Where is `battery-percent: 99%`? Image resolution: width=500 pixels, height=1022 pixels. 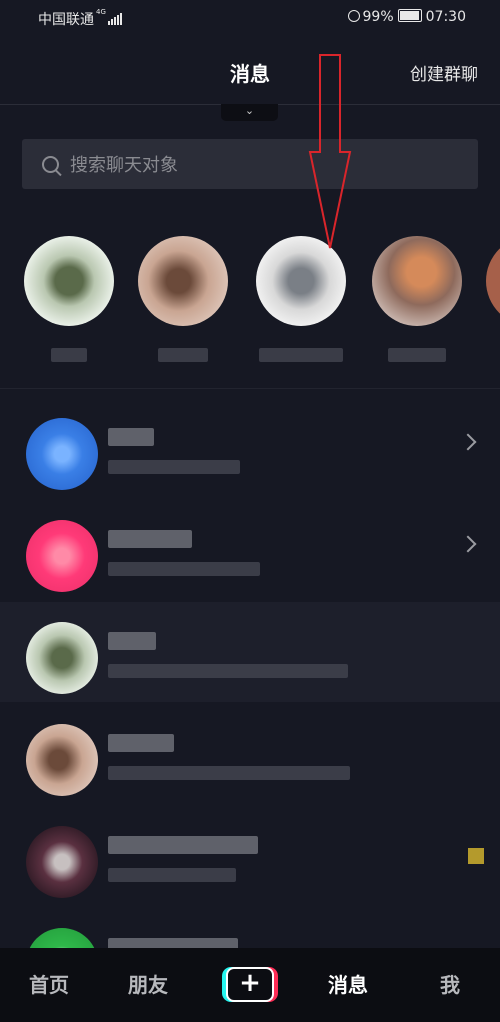
battery-percent: 99% is located at coordinates (378, 17).